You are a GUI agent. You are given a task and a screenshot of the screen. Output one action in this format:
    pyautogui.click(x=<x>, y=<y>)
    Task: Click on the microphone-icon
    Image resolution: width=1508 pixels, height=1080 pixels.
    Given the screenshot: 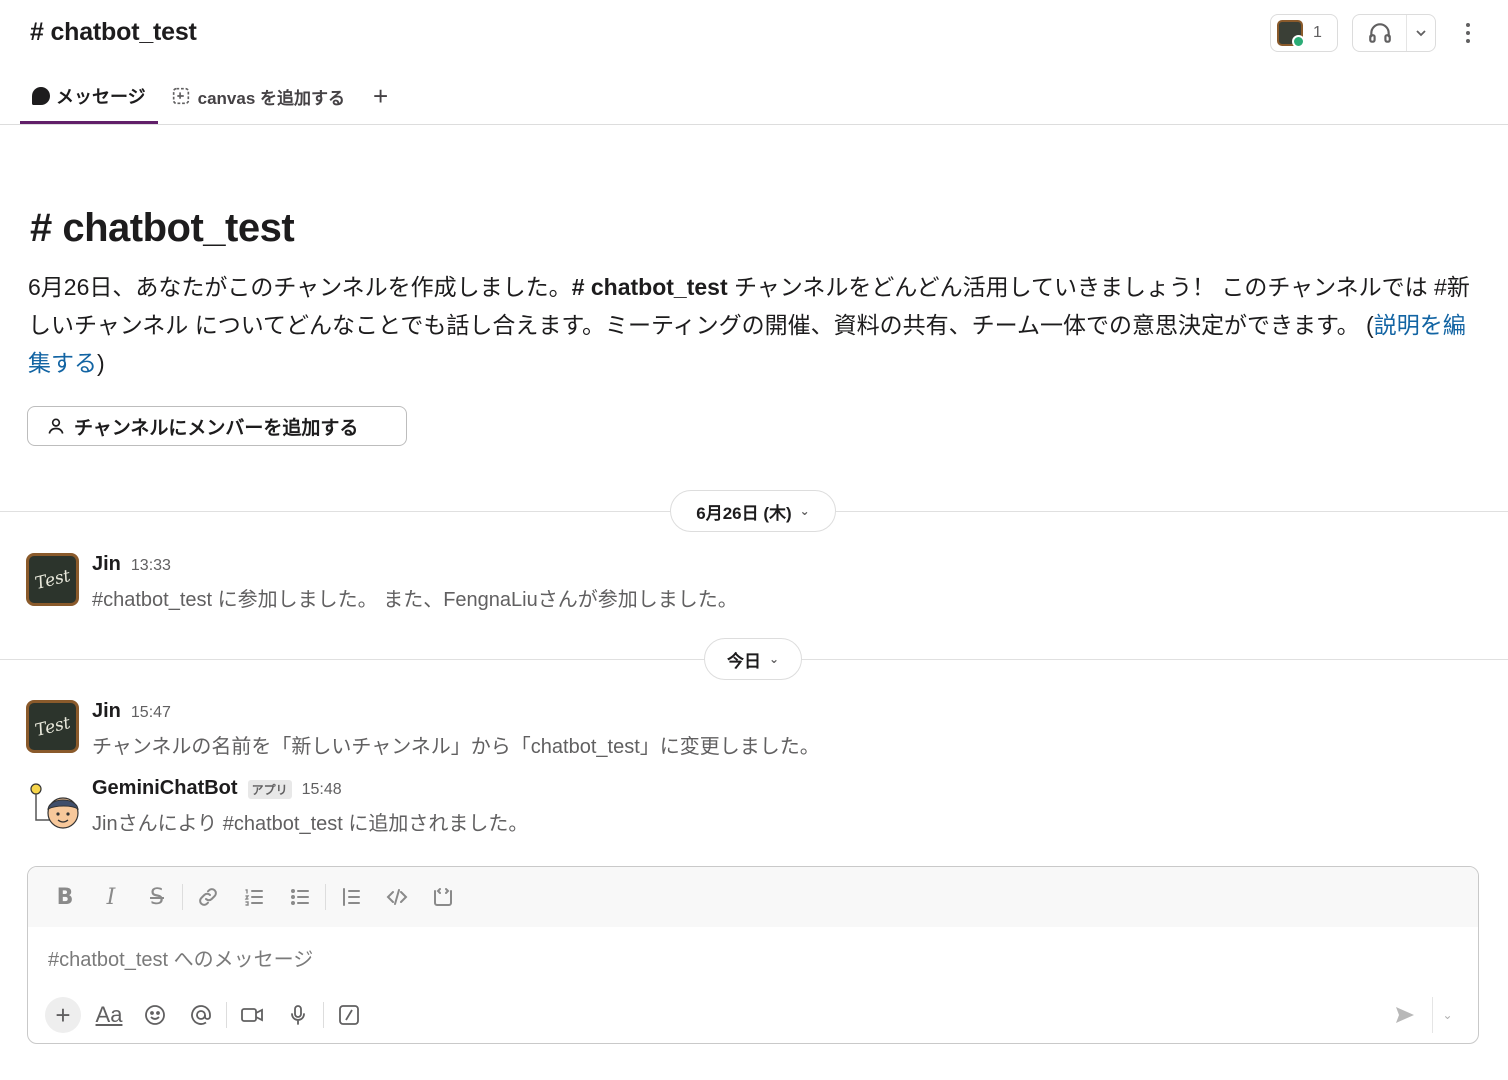 What is the action you would take?
    pyautogui.click(x=298, y=1015)
    